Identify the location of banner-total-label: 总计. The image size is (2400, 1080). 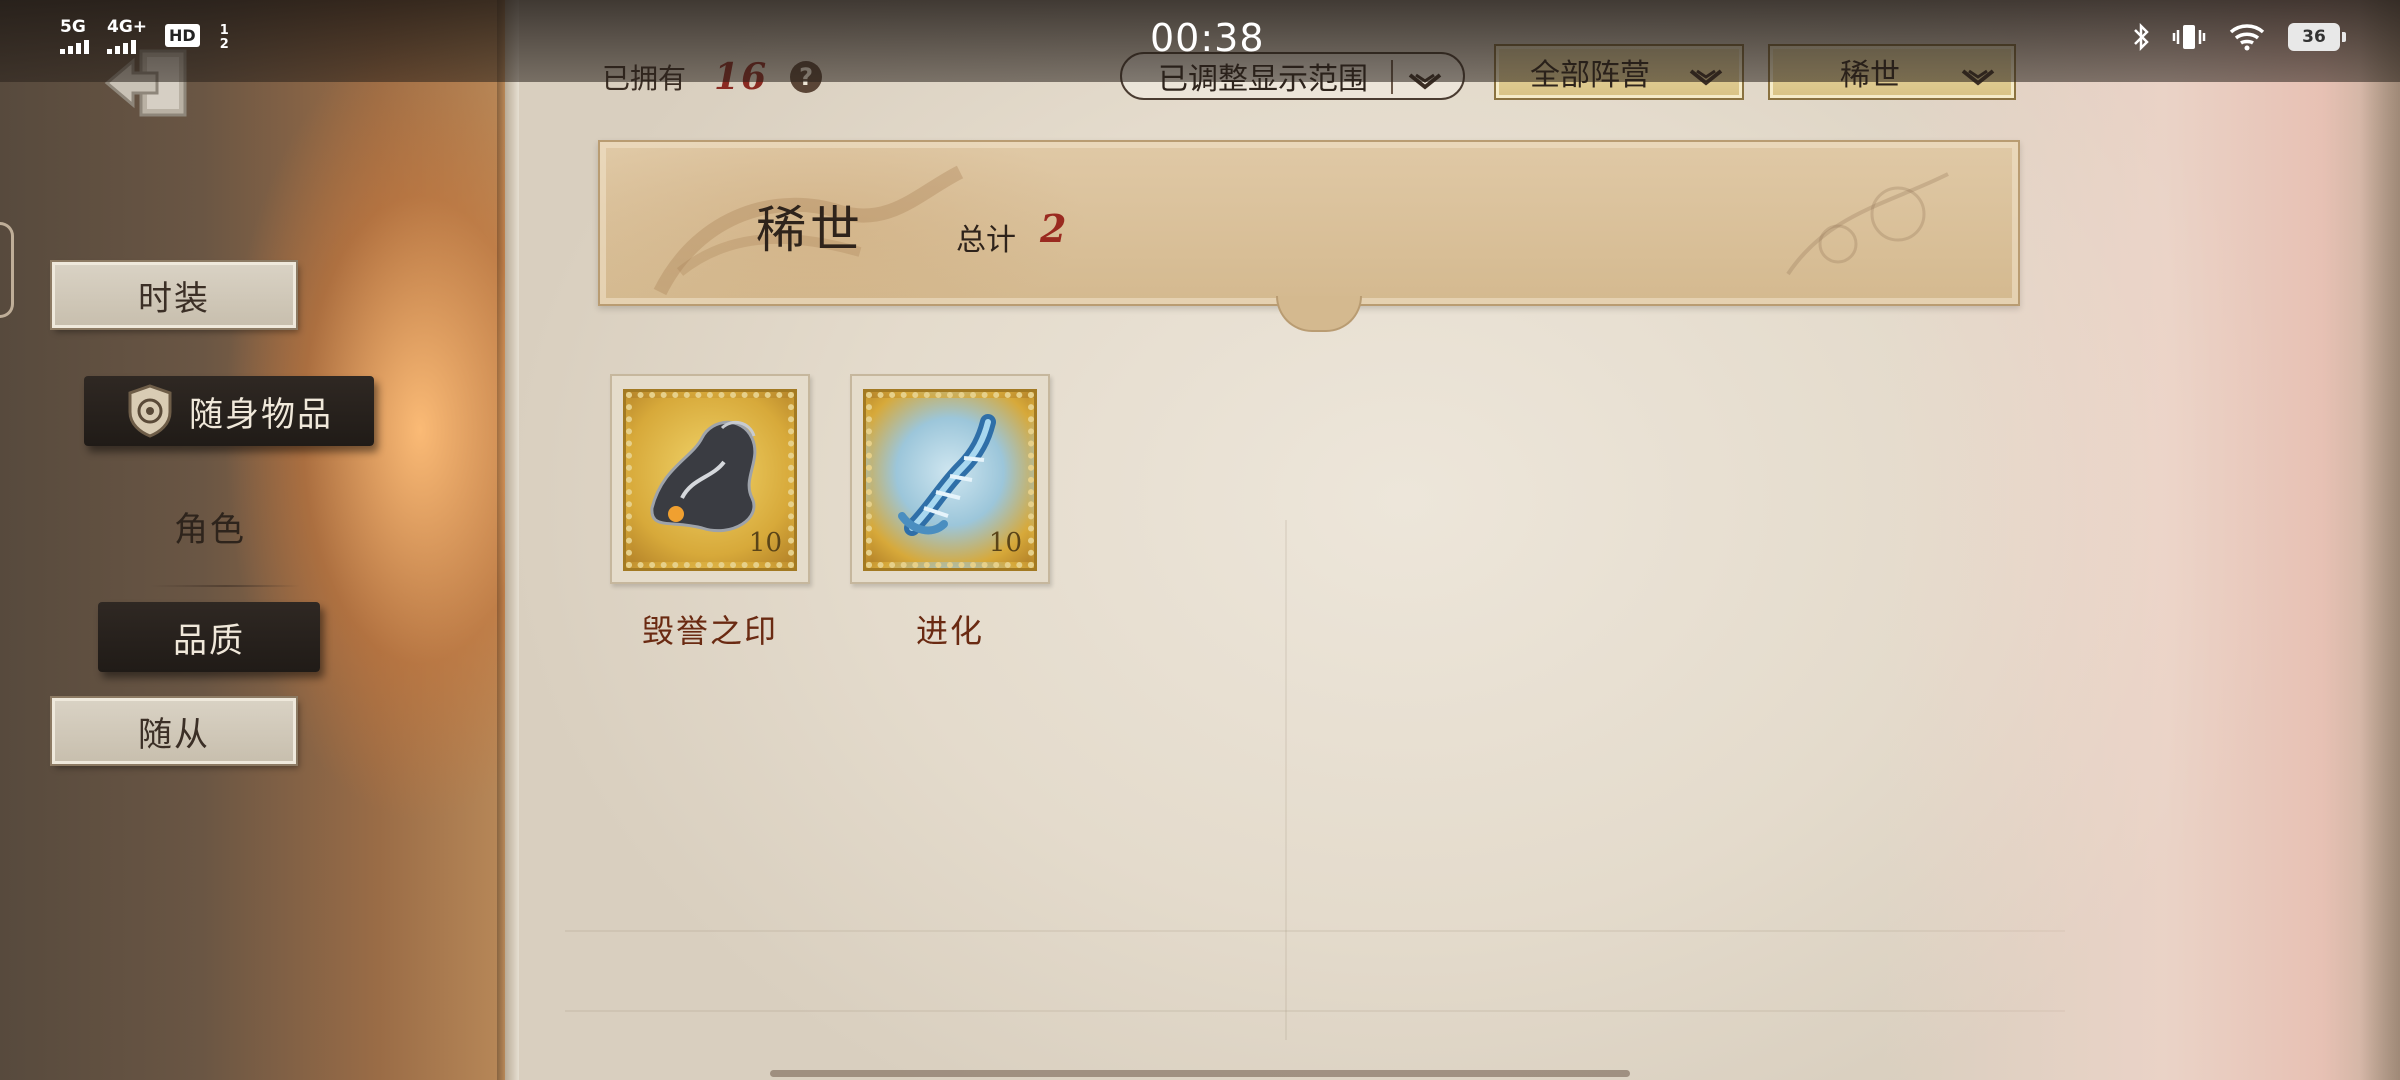
(986, 240).